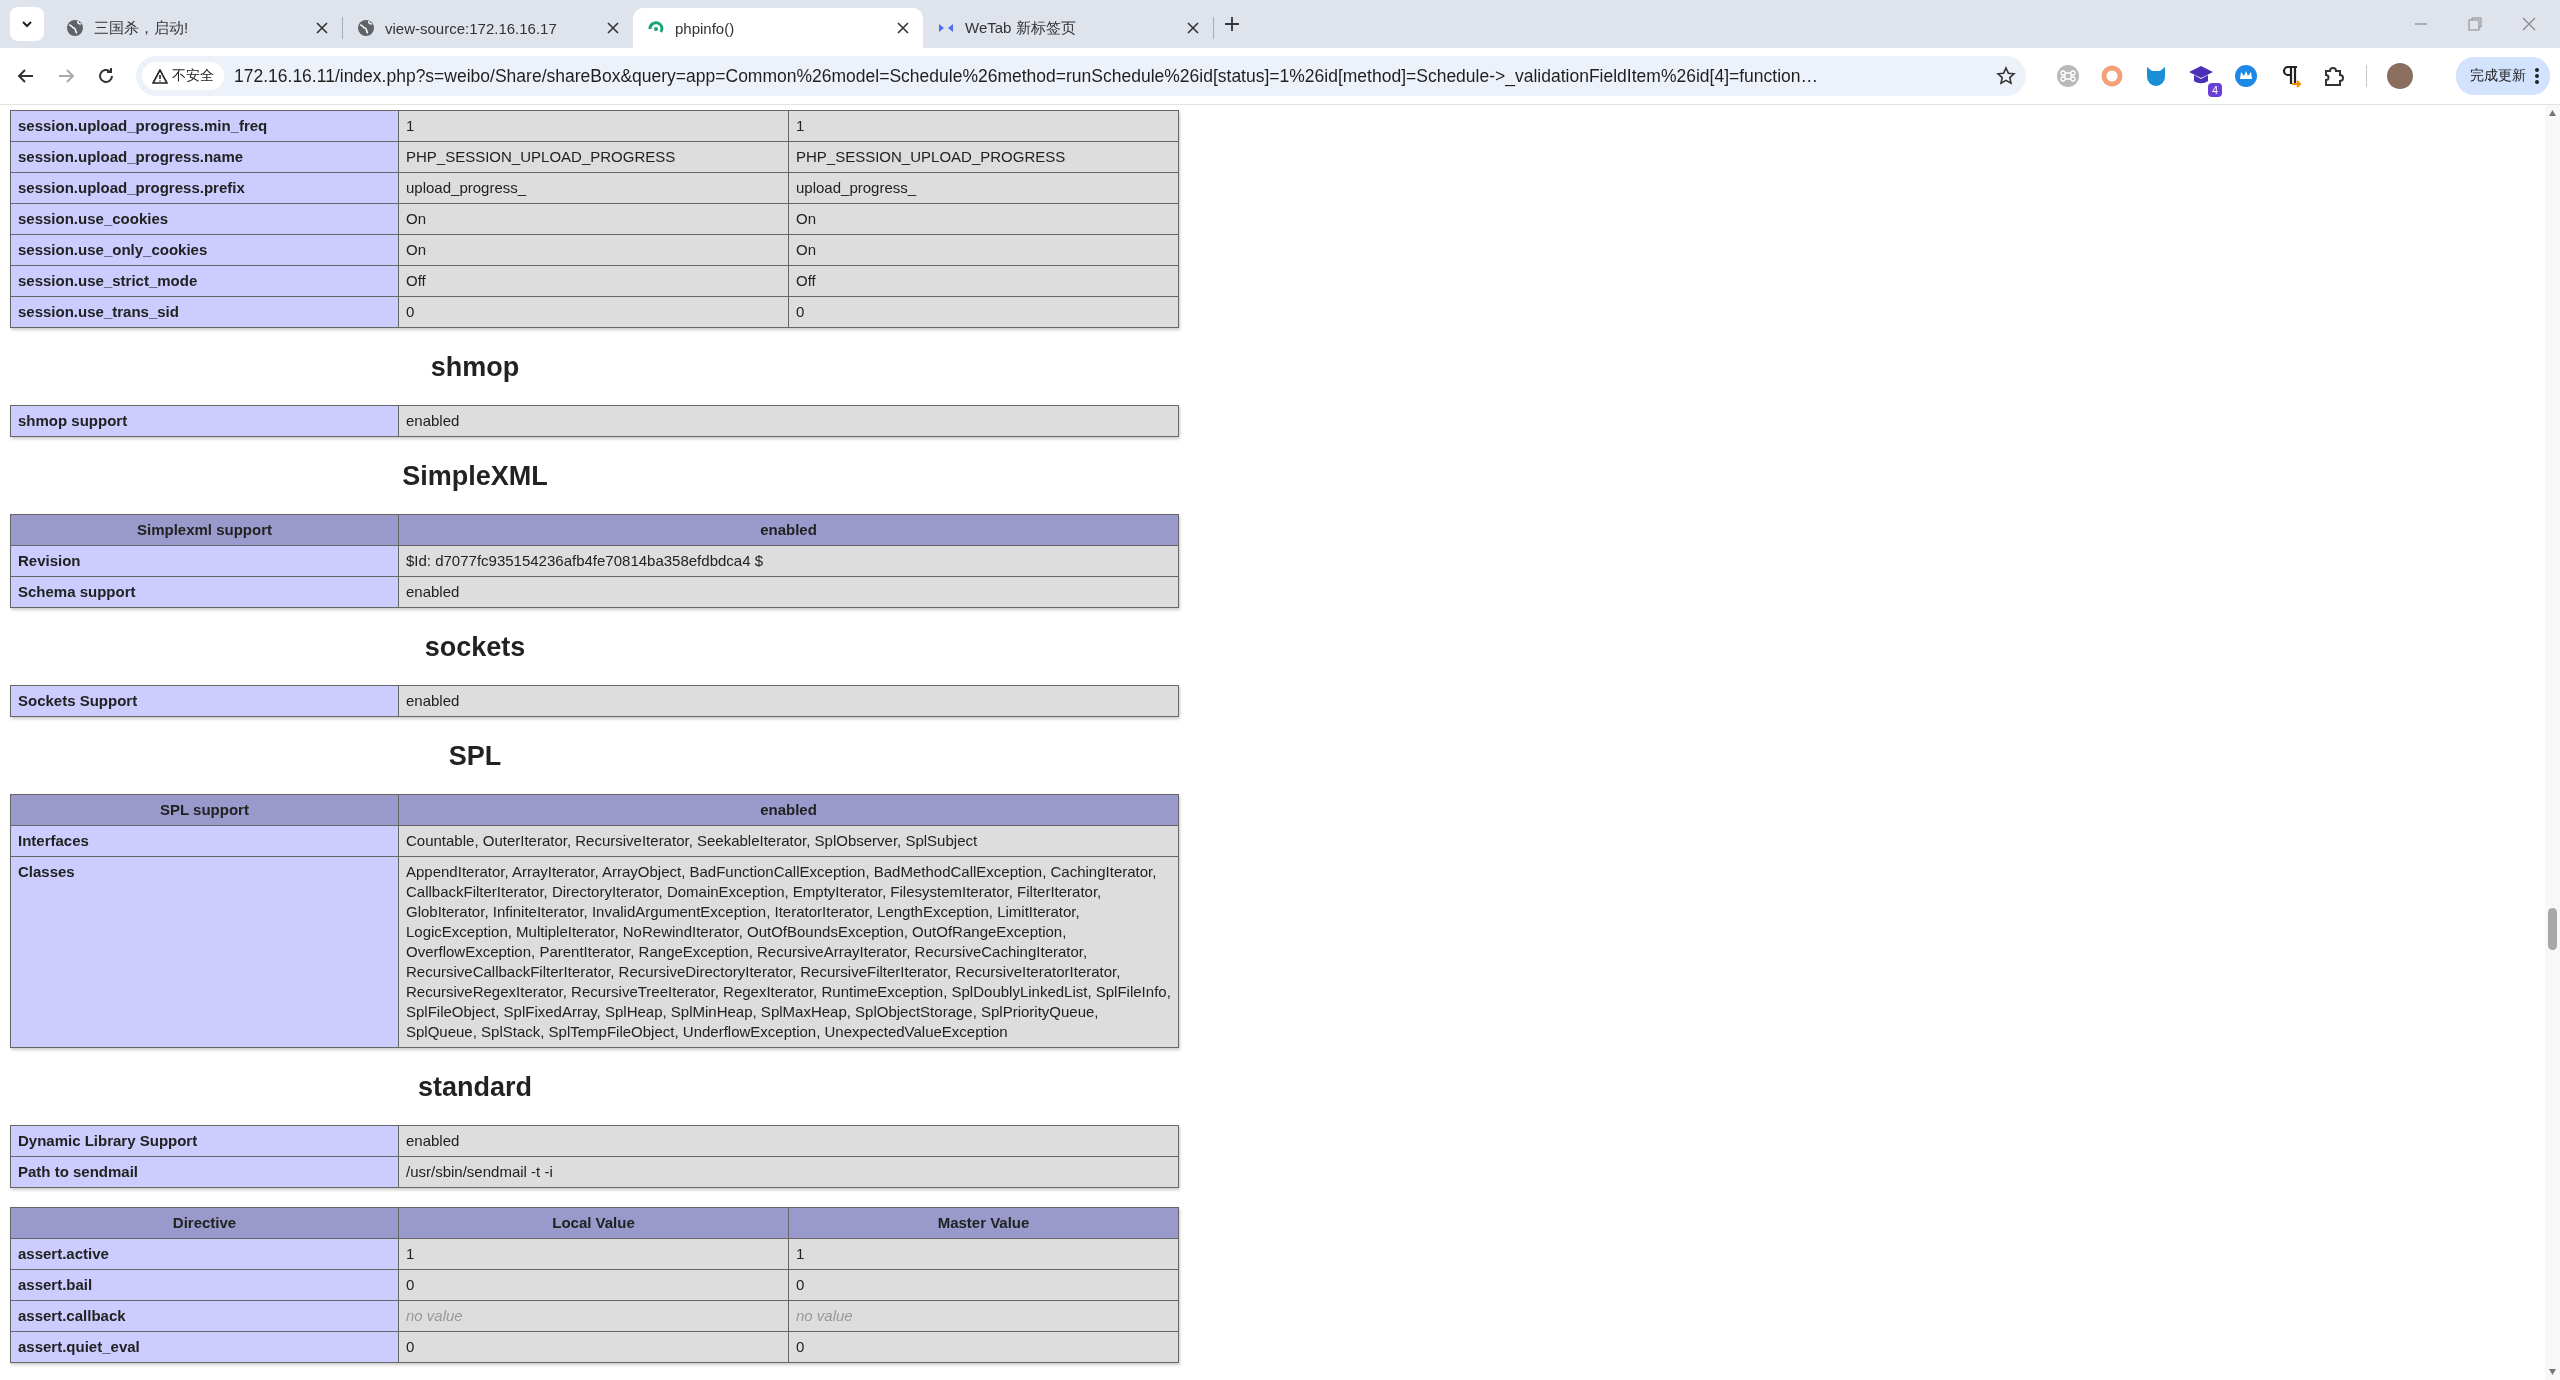 The height and width of the screenshot is (1380, 2560). I want to click on section-heading: sockets, so click(475, 647).